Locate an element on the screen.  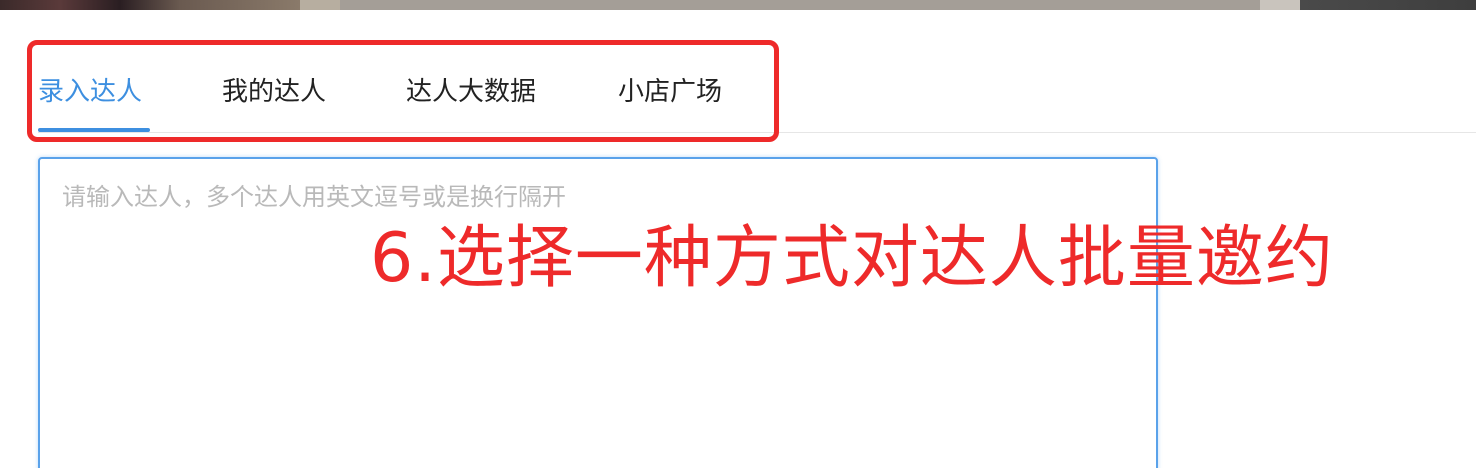
tab-my-influencers: 我的达人 is located at coordinates (278, 94).